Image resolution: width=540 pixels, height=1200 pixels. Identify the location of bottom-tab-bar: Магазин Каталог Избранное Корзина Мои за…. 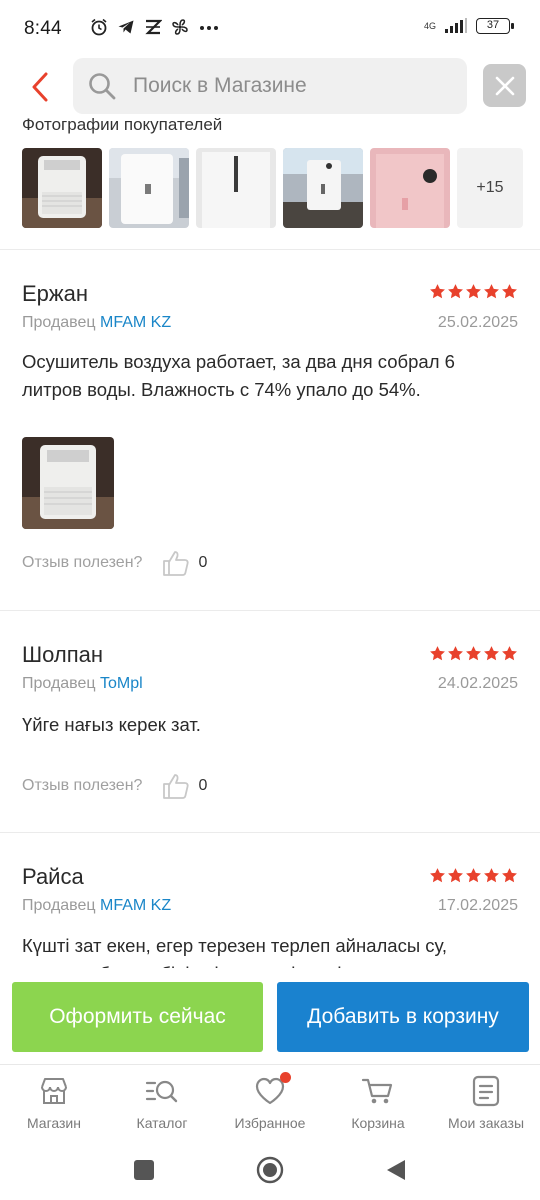
(270, 1102).